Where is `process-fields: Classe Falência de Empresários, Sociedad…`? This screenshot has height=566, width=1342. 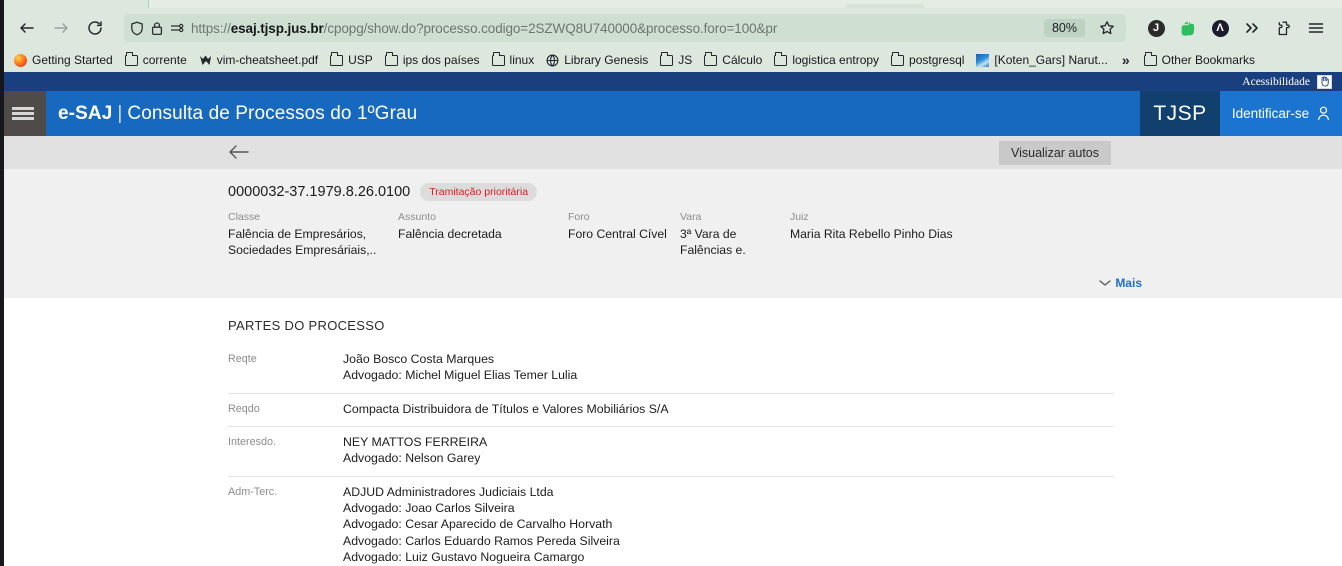 process-fields: Classe Falência de Empresários, Sociedad… is located at coordinates (685, 234).